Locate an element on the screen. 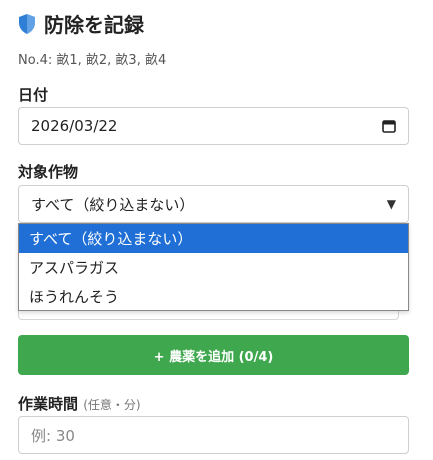  date-label: 日付 is located at coordinates (33, 95).